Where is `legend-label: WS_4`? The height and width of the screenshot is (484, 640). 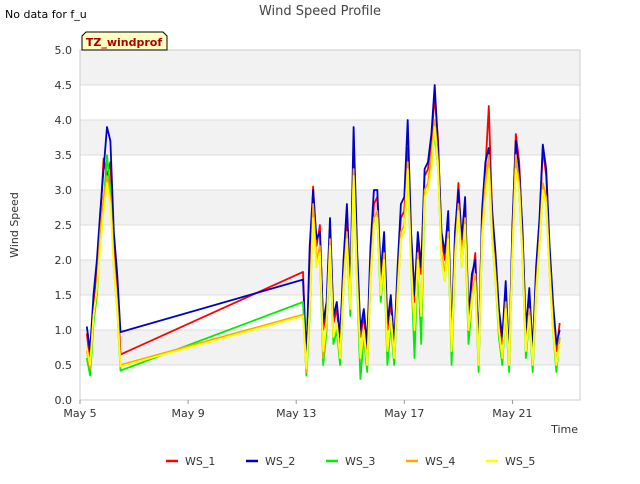
legend-label: WS_4 is located at coordinates (440, 461).